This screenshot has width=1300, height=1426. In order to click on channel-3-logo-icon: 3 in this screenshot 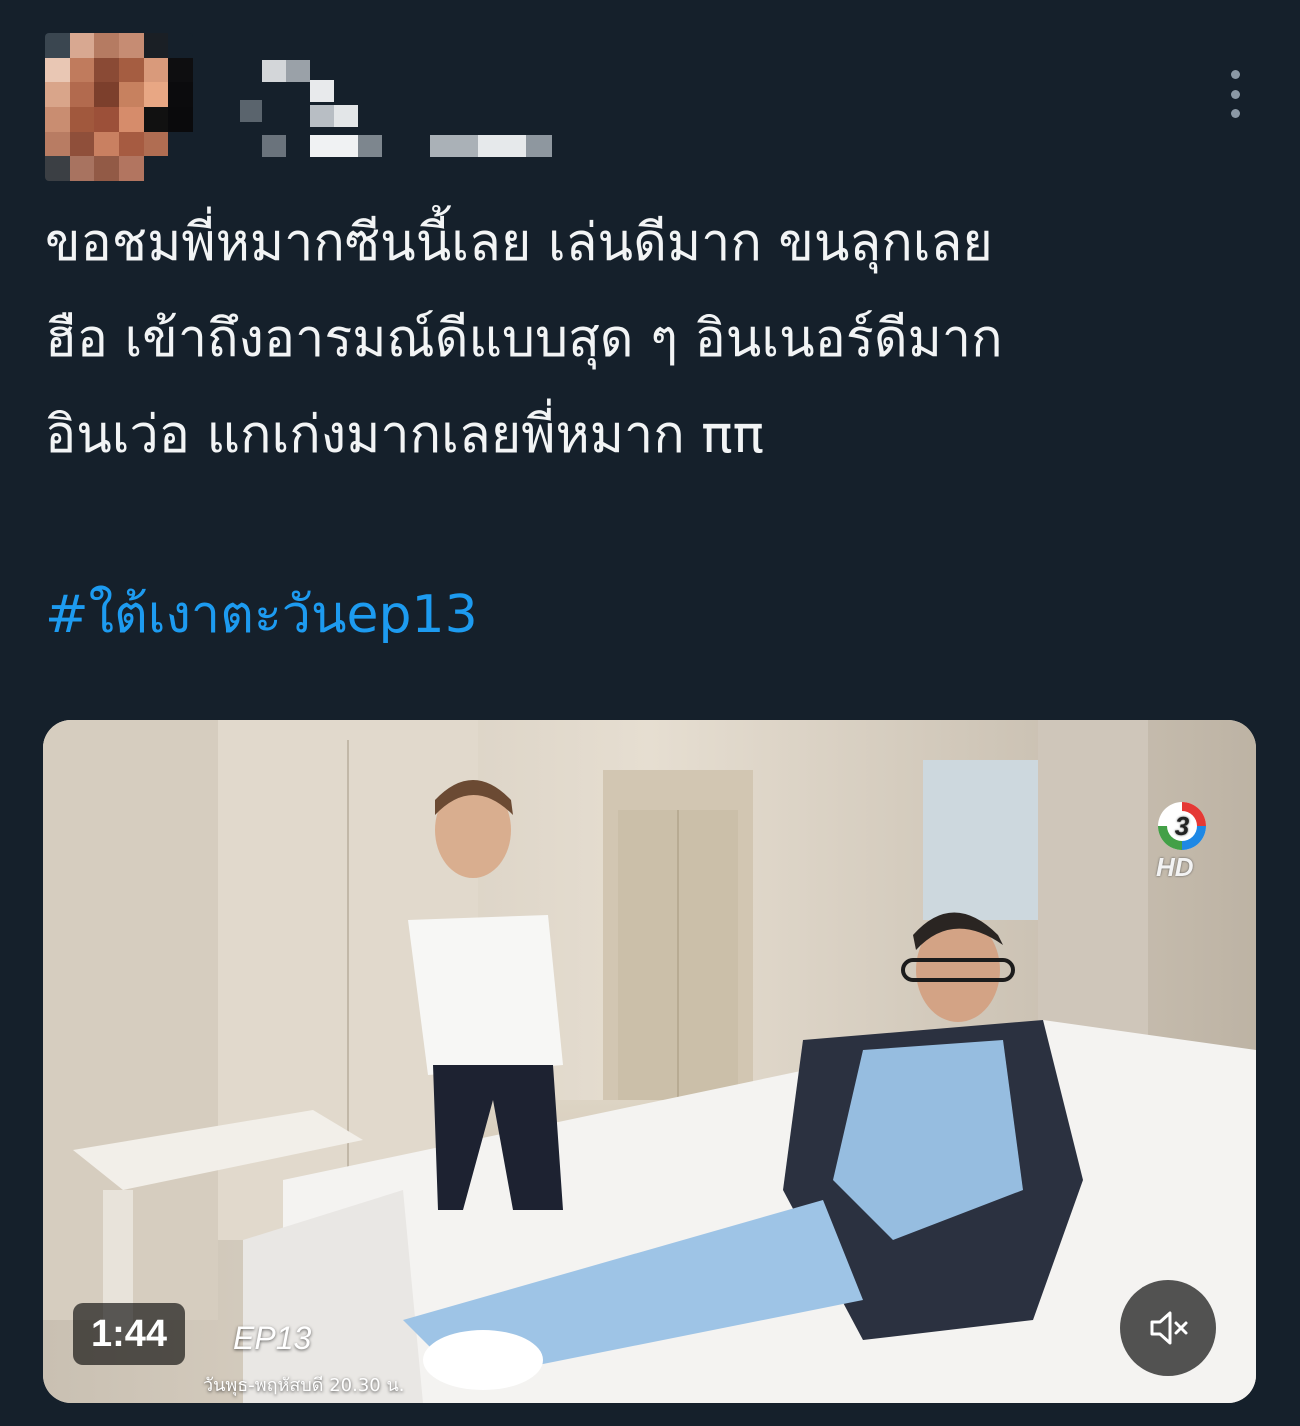, I will do `click(1182, 826)`.